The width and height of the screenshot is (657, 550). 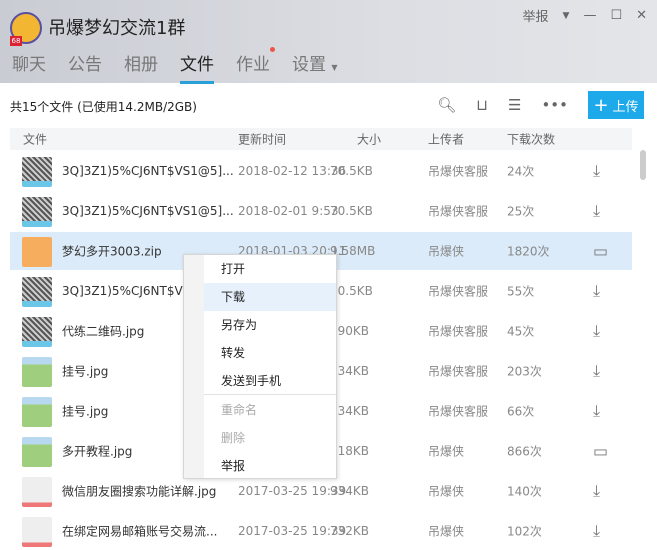 What do you see at coordinates (554, 105) in the screenshot?
I see `more-icon: •••` at bounding box center [554, 105].